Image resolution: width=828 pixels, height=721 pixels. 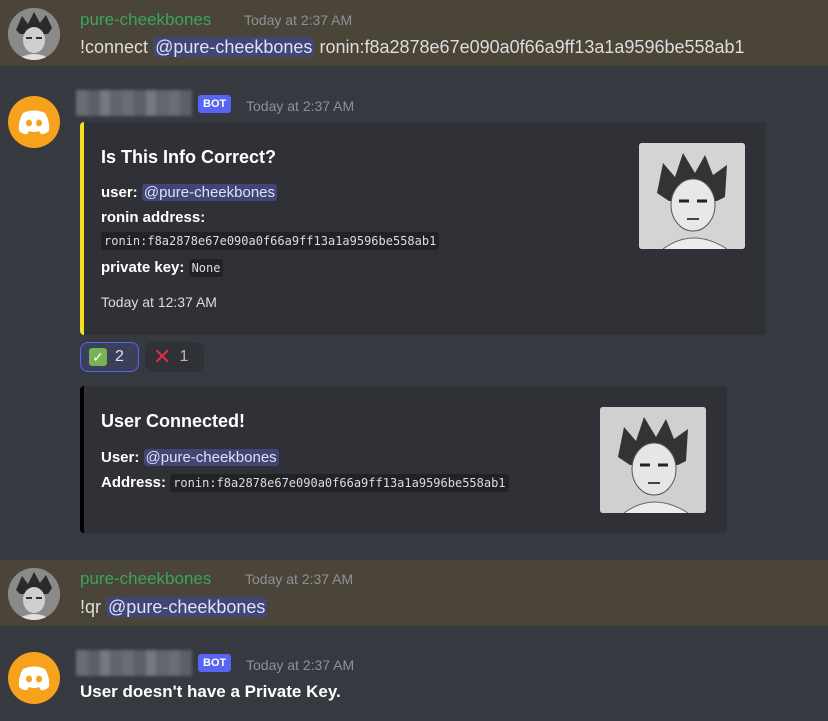 I want to click on embed-title: User Connected!, so click(x=173, y=421).